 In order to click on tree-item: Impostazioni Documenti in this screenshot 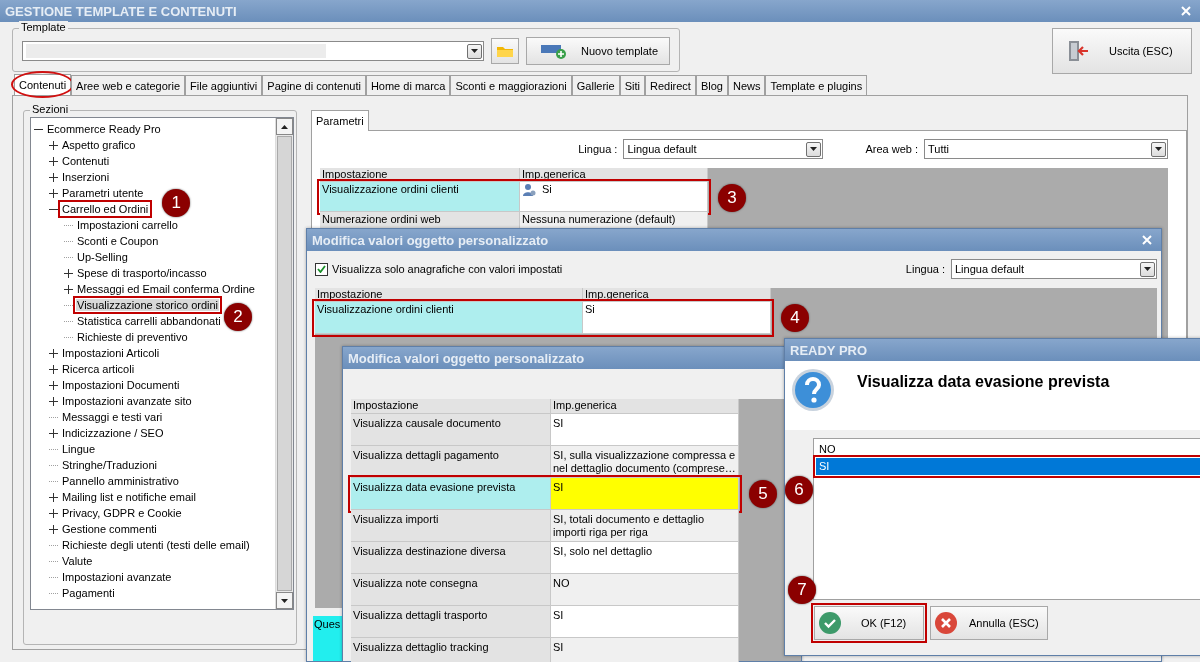, I will do `click(121, 385)`.